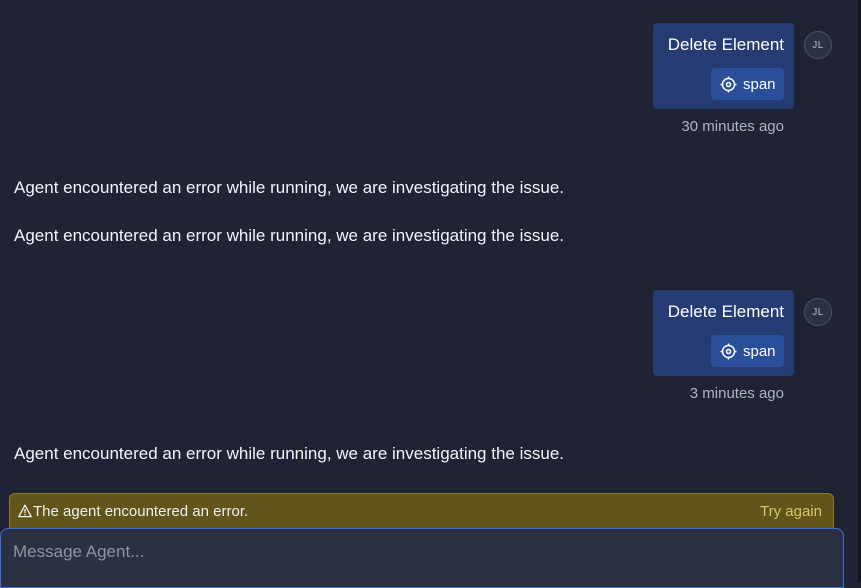 Image resolution: width=861 pixels, height=588 pixels. Describe the element at coordinates (791, 511) in the screenshot. I see `try-again-button: Try again` at that location.